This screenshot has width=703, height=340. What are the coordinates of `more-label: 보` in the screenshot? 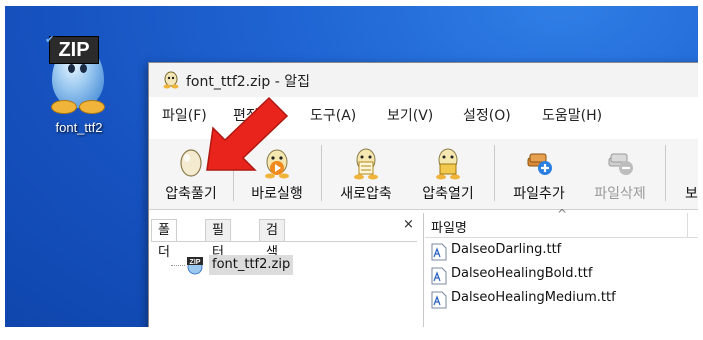 It's located at (691, 194).